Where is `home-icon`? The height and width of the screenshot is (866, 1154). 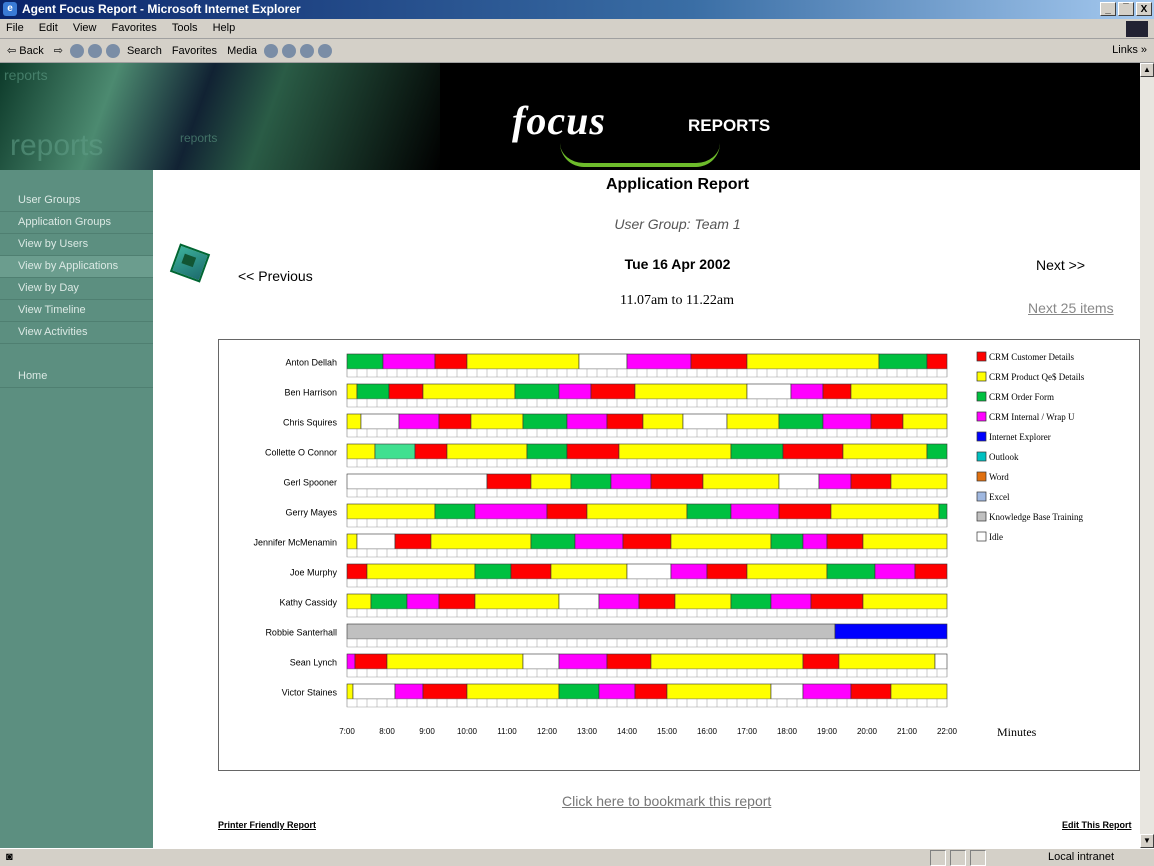 home-icon is located at coordinates (112, 50).